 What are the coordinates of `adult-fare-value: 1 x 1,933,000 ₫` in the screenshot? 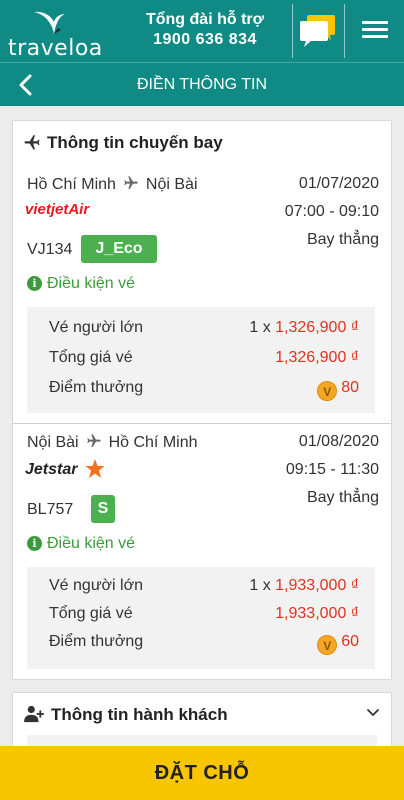 It's located at (304, 586).